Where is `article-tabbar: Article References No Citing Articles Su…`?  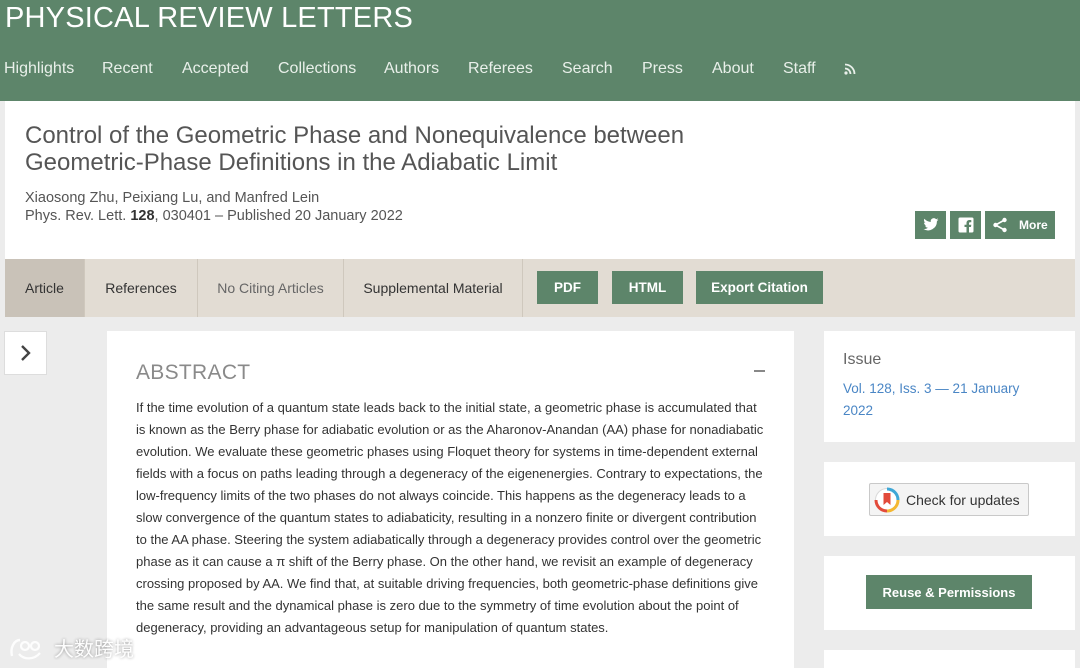 article-tabbar: Article References No Citing Articles Su… is located at coordinates (540, 288).